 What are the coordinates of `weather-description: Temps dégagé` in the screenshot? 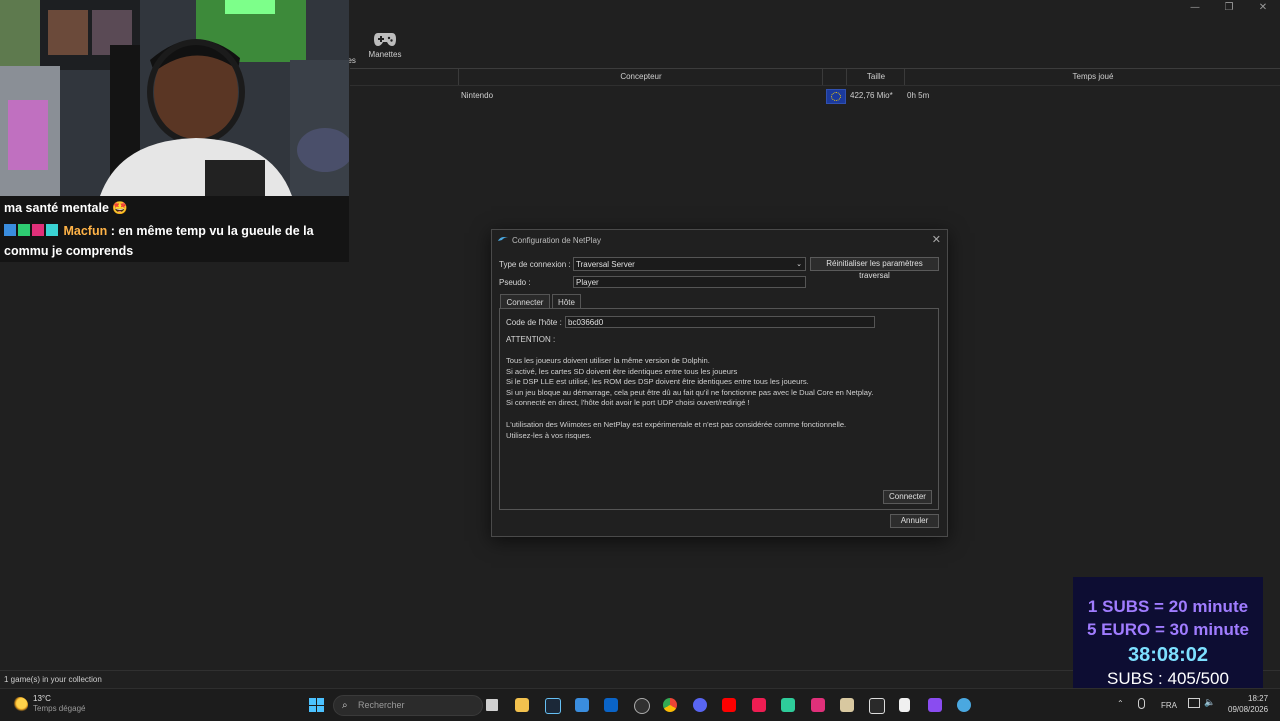 It's located at (59, 708).